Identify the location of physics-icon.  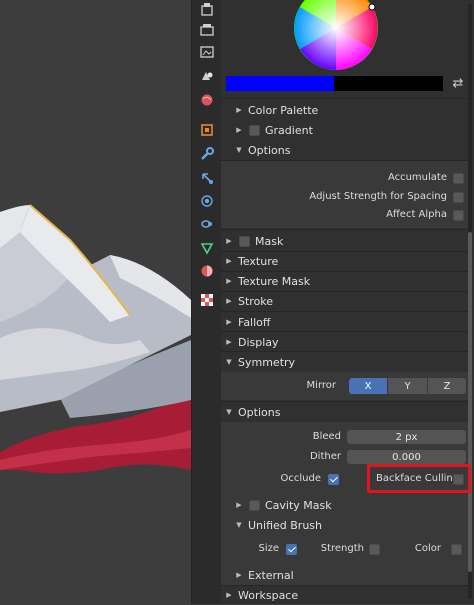
(207, 201).